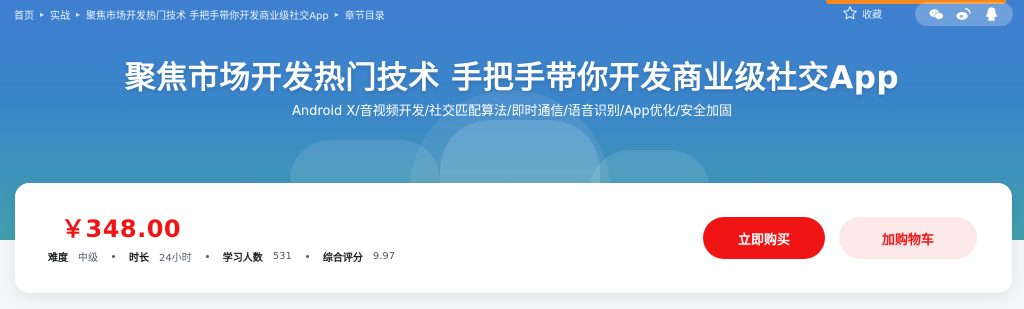 This screenshot has height=309, width=1024. What do you see at coordinates (121, 229) in the screenshot?
I see `price: ￥348.00` at bounding box center [121, 229].